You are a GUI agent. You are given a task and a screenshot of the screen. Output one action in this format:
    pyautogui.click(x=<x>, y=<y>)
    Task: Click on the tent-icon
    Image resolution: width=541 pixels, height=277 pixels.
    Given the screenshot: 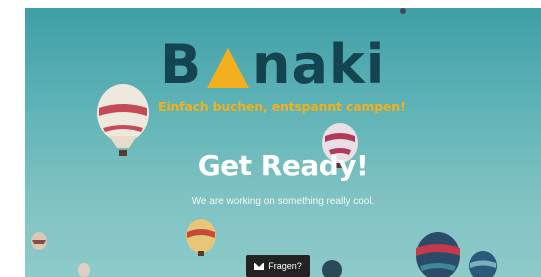 What is the action you would take?
    pyautogui.click(x=228, y=68)
    